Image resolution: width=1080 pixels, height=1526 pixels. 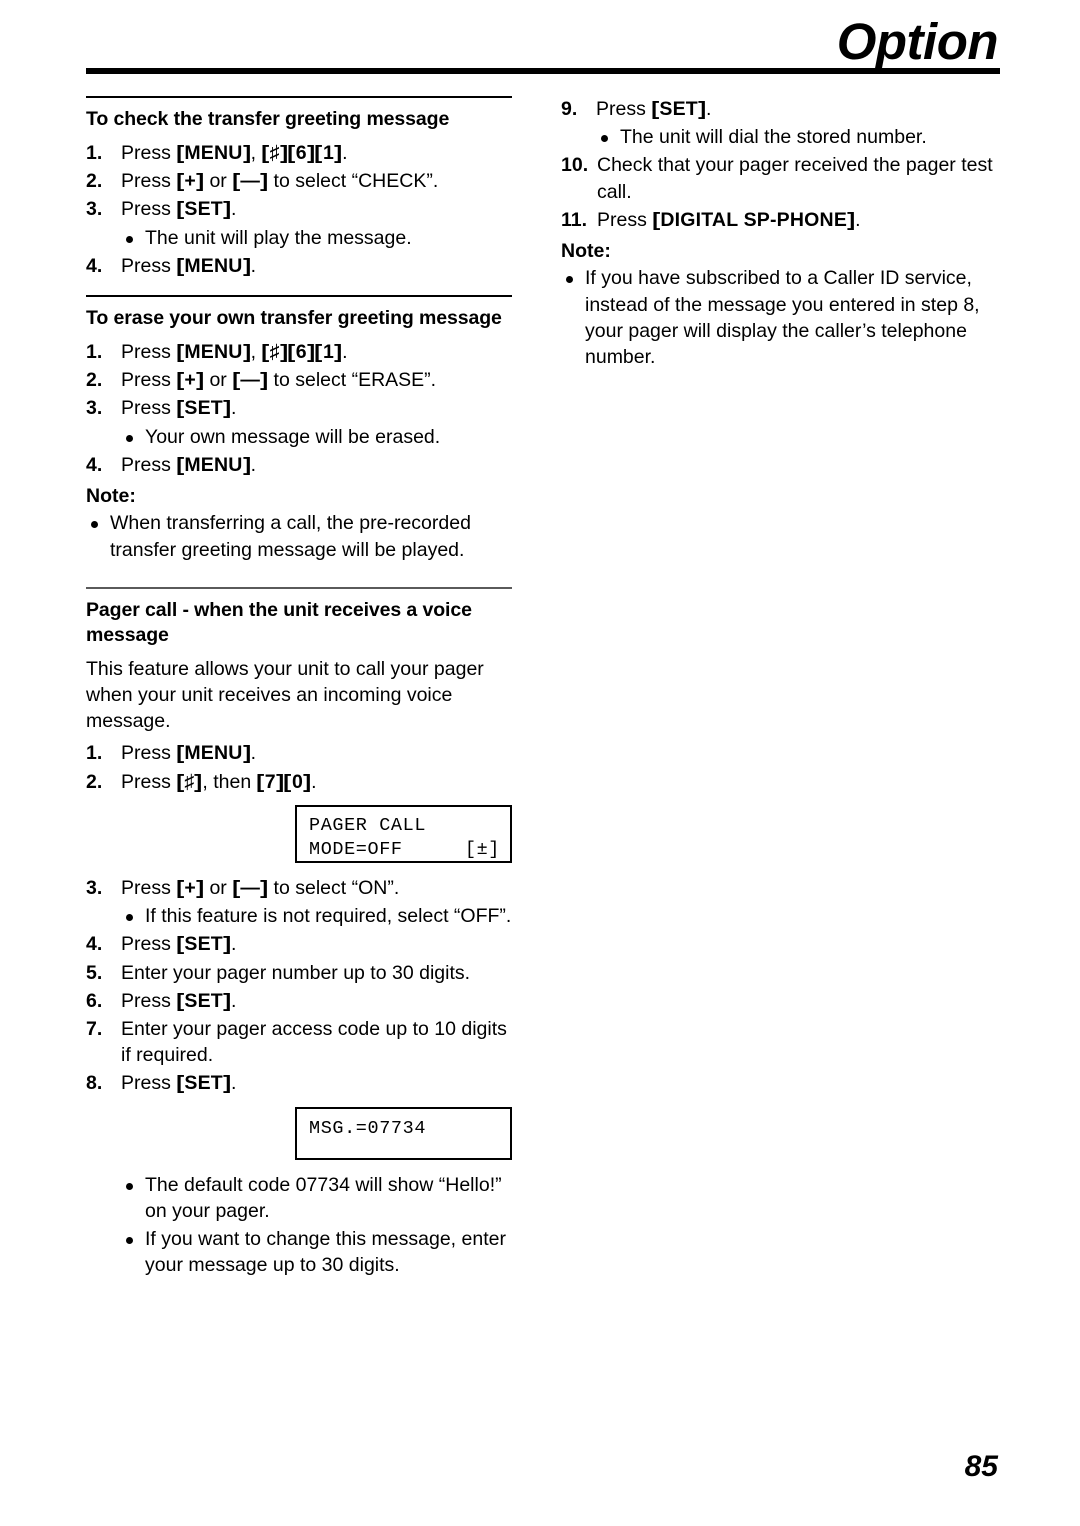 What do you see at coordinates (299, 380) in the screenshot?
I see `step-item: 2. Press [+] or [—] to select “ERASE”.` at bounding box center [299, 380].